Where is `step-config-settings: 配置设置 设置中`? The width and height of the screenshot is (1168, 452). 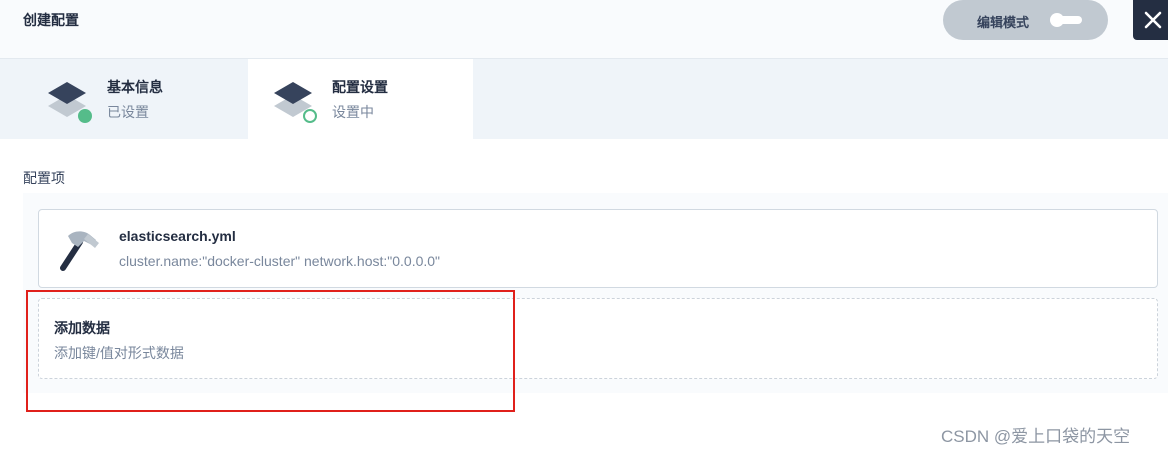 step-config-settings: 配置设置 设置中 is located at coordinates (360, 99).